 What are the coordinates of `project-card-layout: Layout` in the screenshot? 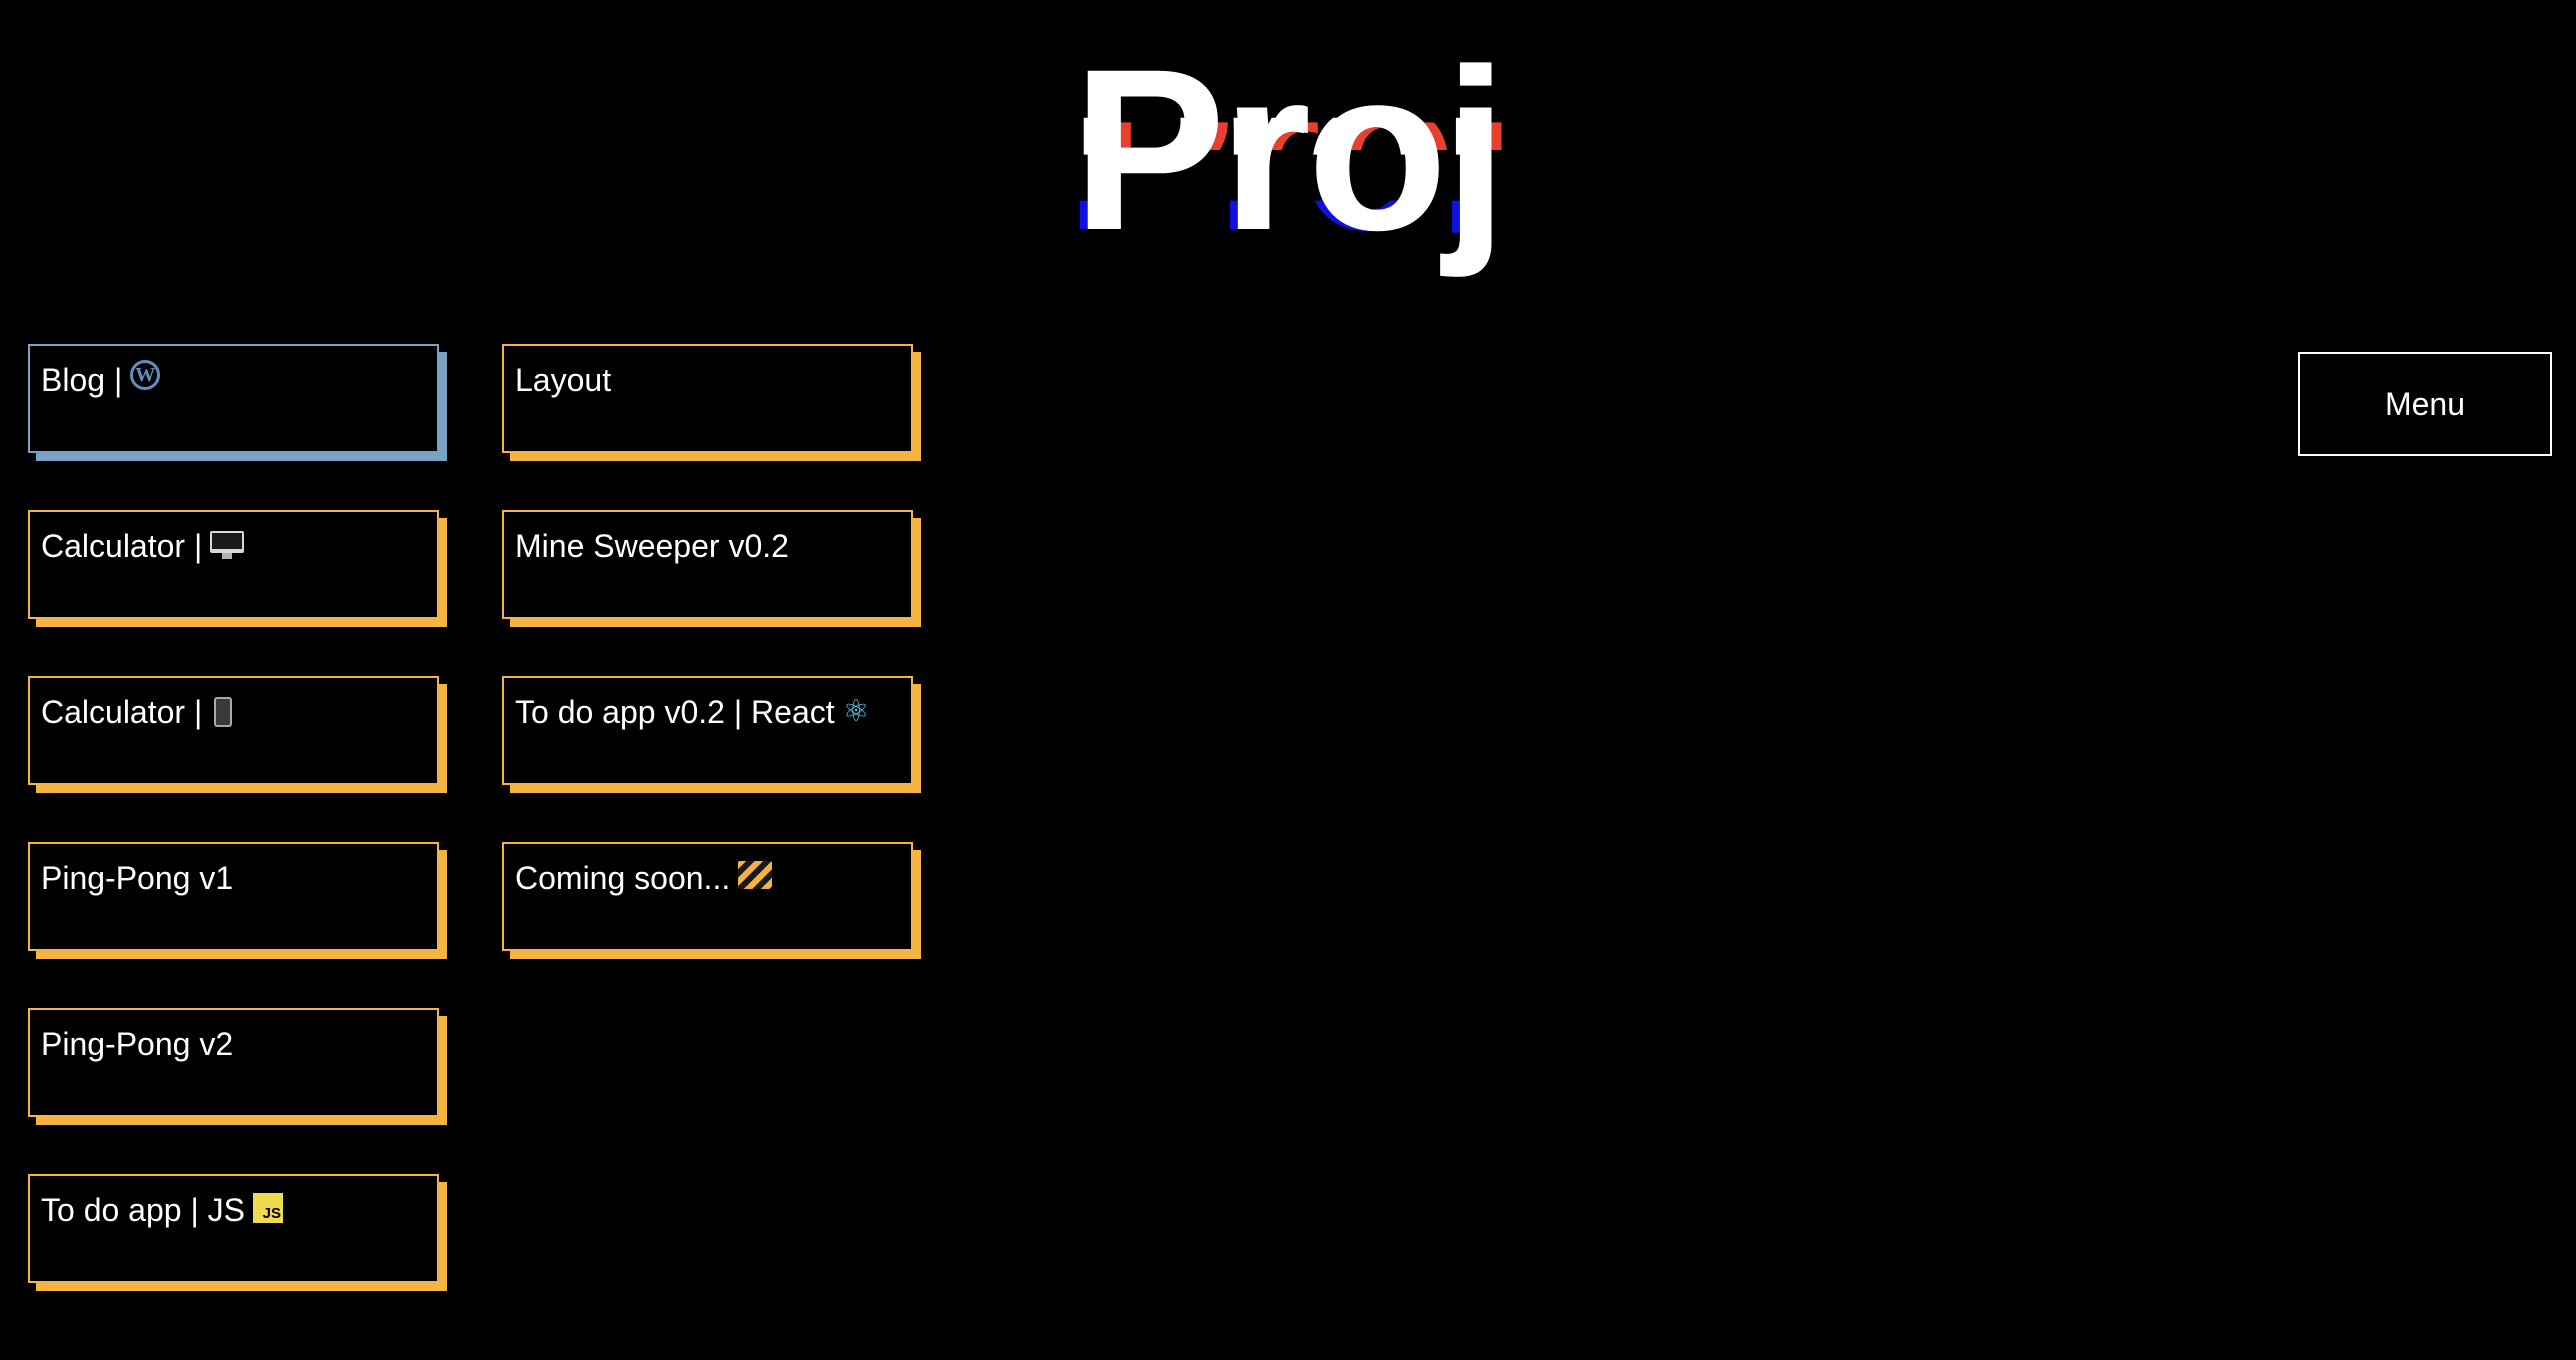 It's located at (707, 398).